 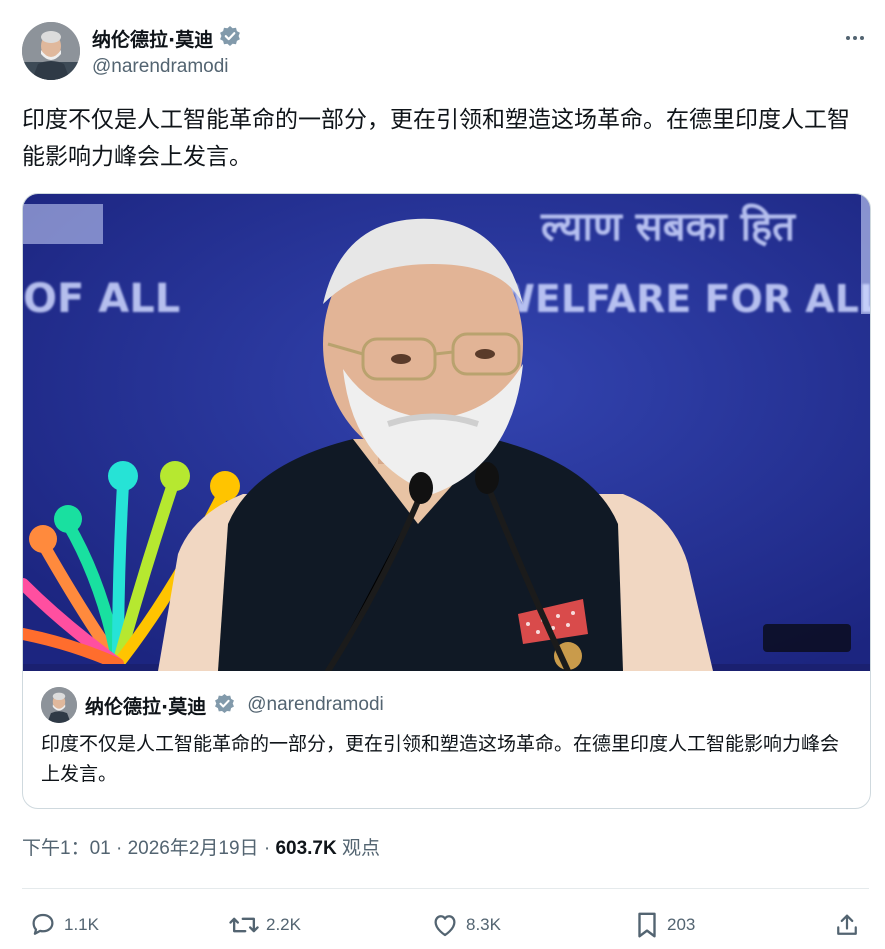 I want to click on avatar-image, so click(x=51, y=51).